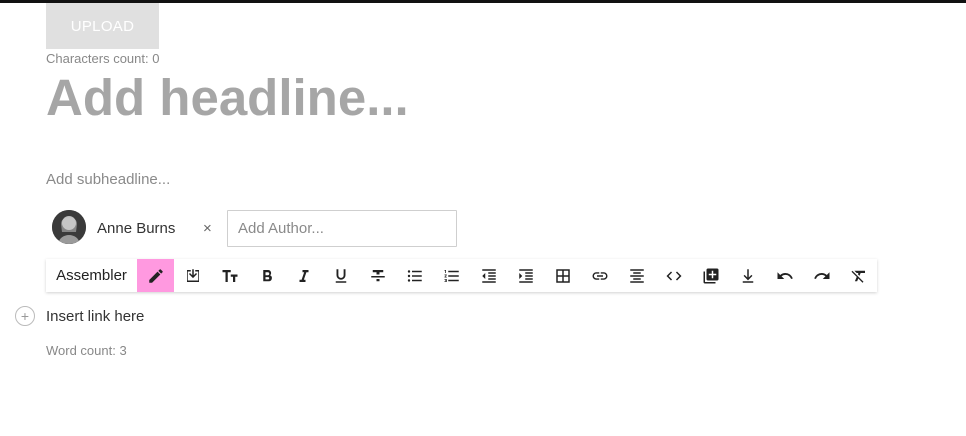 The height and width of the screenshot is (436, 966). Describe the element at coordinates (377, 275) in the screenshot. I see `strikethrough-icon` at that location.